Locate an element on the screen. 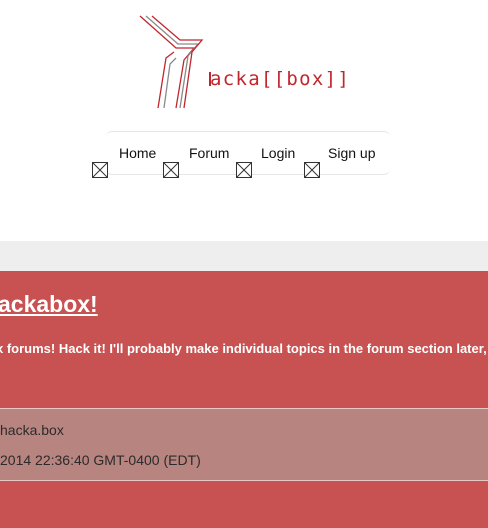 The height and width of the screenshot is (528, 488). nav-home-label: Home is located at coordinates (138, 153).